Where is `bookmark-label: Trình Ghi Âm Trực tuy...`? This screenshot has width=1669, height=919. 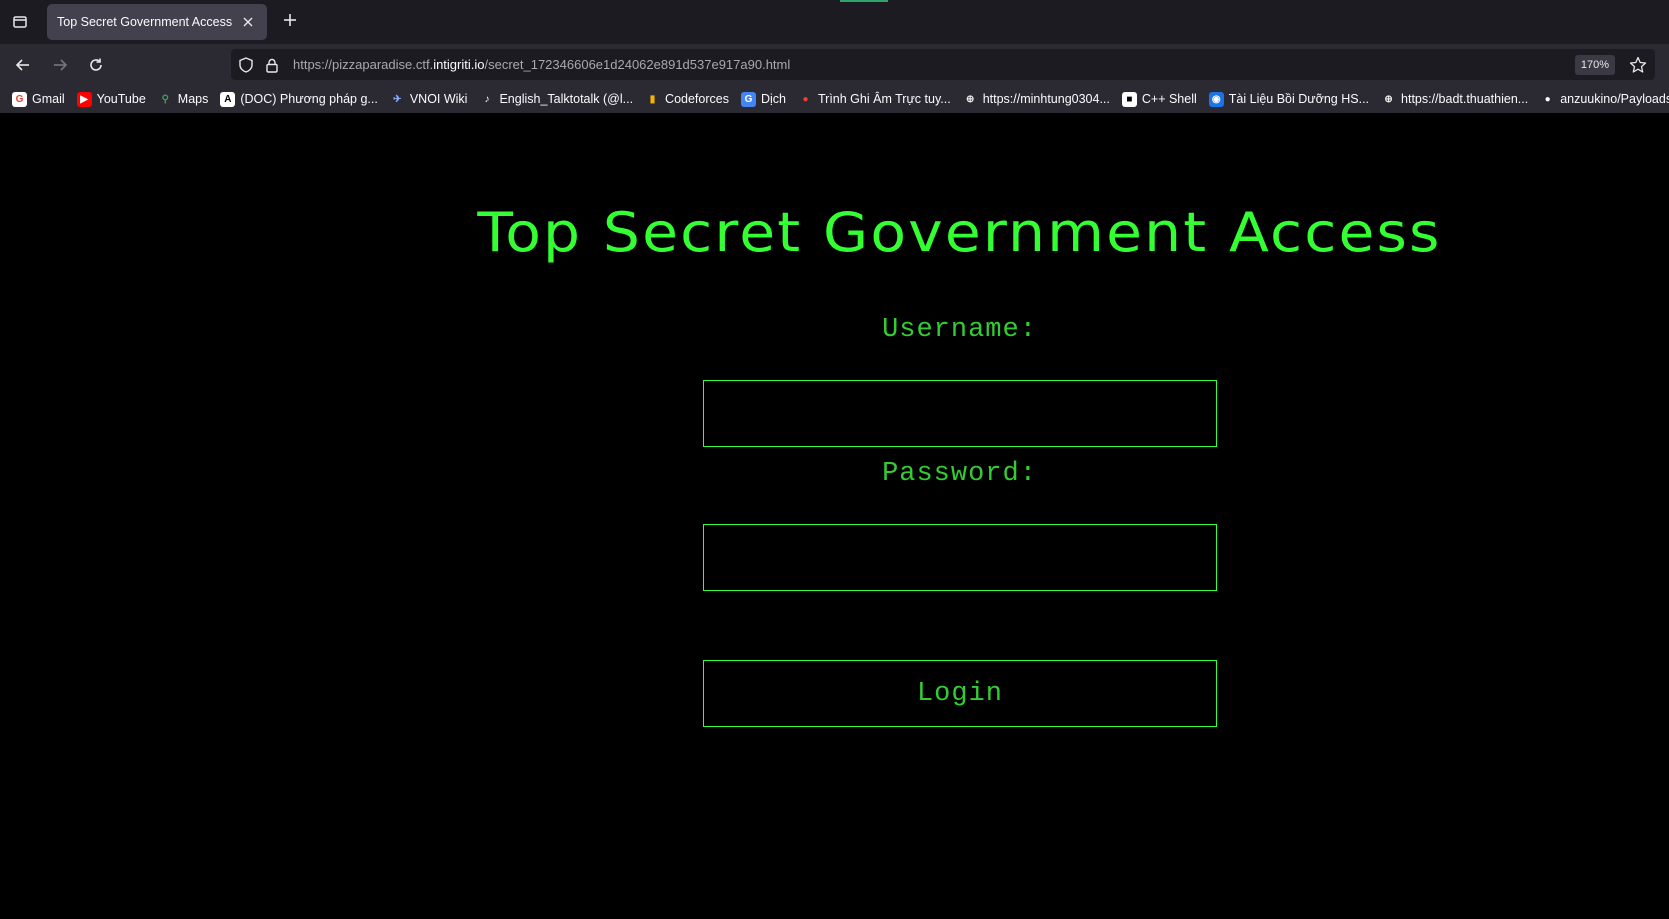 bookmark-label: Trình Ghi Âm Trực tuy... is located at coordinates (884, 99).